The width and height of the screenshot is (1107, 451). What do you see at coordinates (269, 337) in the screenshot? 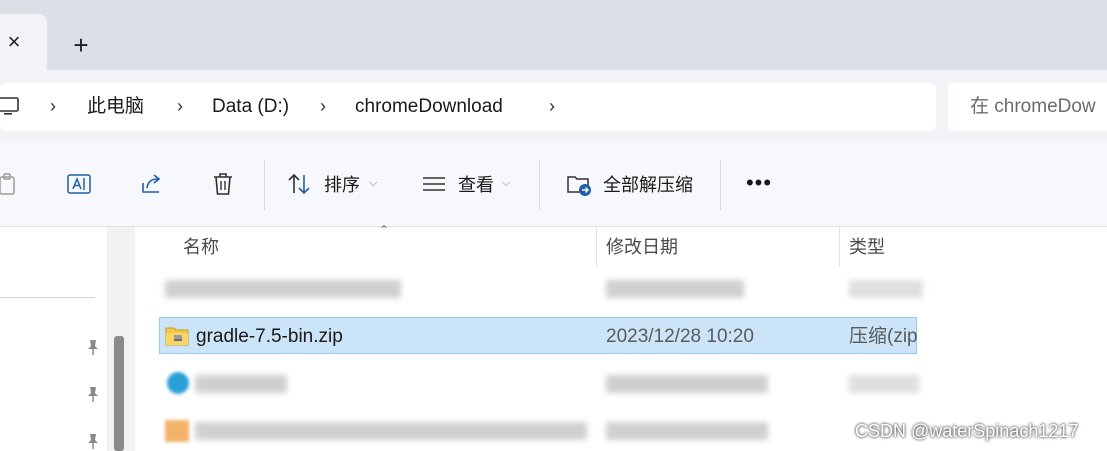
I see `file-name: gradle-7.5-bin.zip` at bounding box center [269, 337].